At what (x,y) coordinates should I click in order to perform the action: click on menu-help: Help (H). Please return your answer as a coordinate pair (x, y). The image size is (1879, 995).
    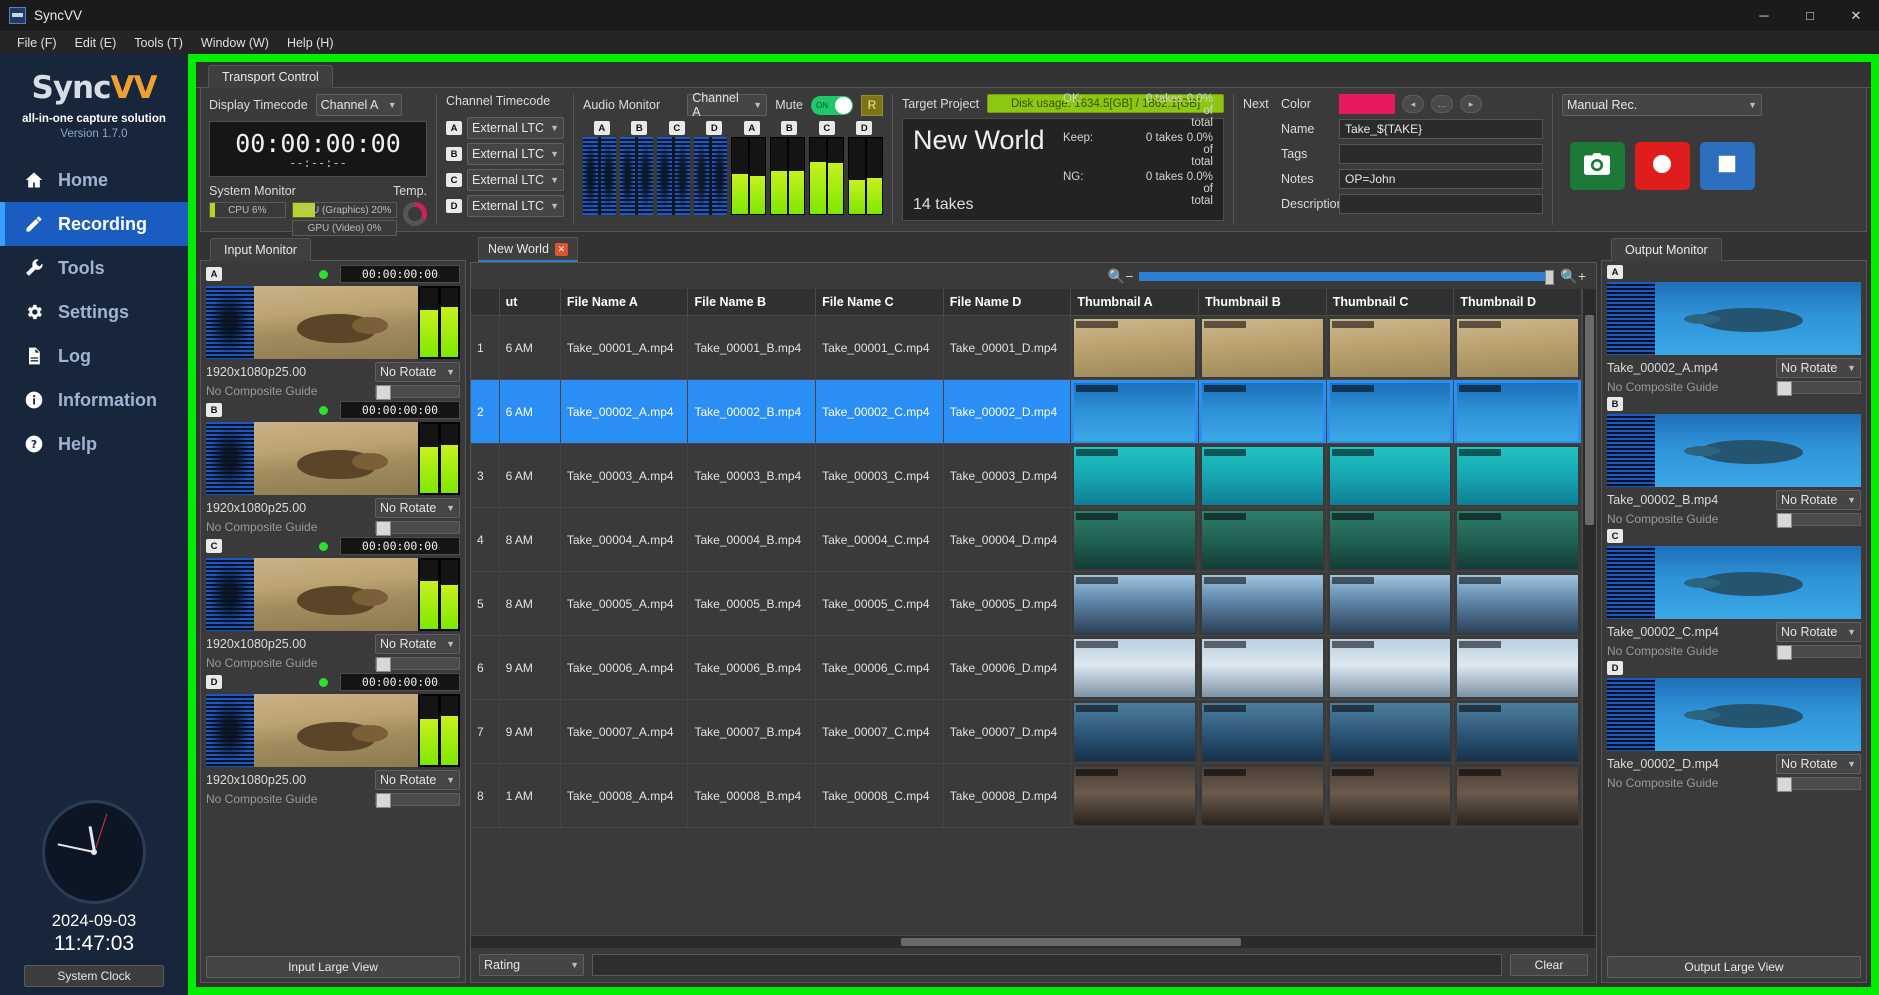
    Looking at the image, I should click on (310, 43).